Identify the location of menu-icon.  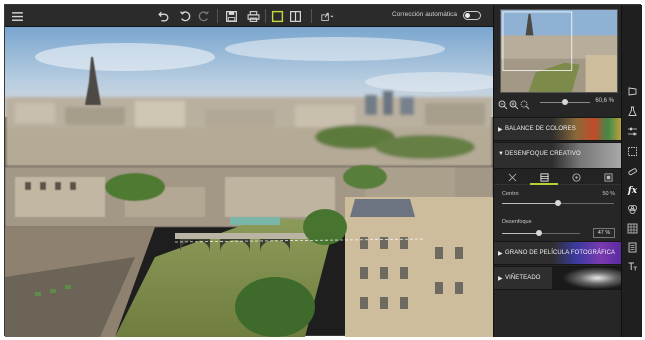
(17, 16).